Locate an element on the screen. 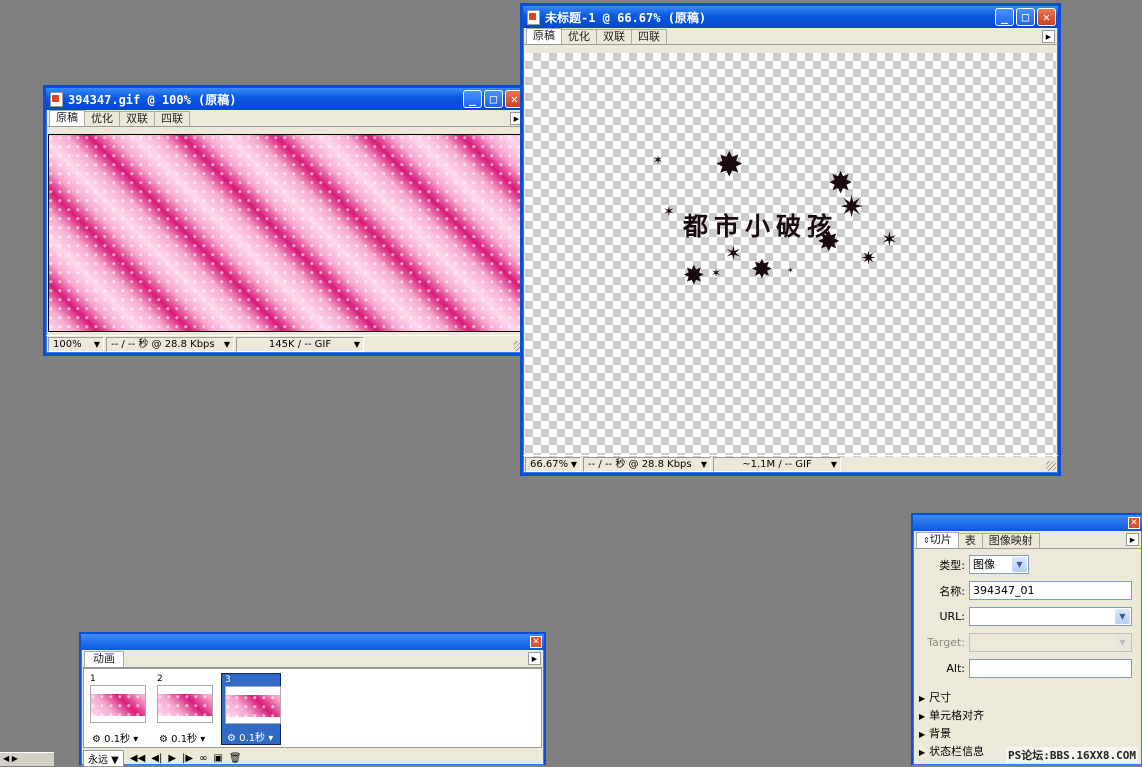 The height and width of the screenshot is (767, 1142). file-size-select: 145K / -- GIF ▼ is located at coordinates (300, 344).